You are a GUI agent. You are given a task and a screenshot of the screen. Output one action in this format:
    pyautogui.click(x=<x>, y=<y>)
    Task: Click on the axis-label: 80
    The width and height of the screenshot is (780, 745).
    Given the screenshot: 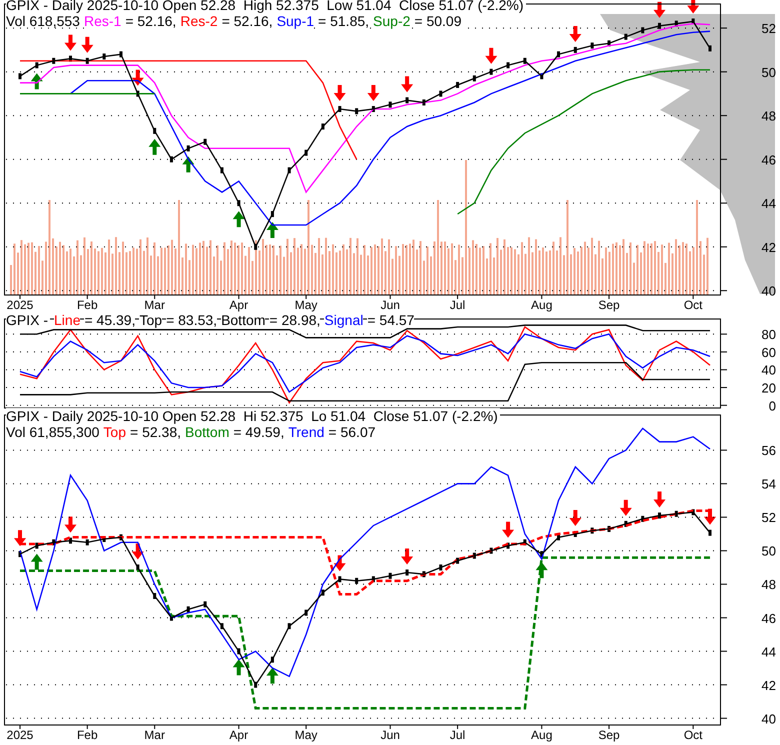 What is the action you would take?
    pyautogui.click(x=769, y=334)
    